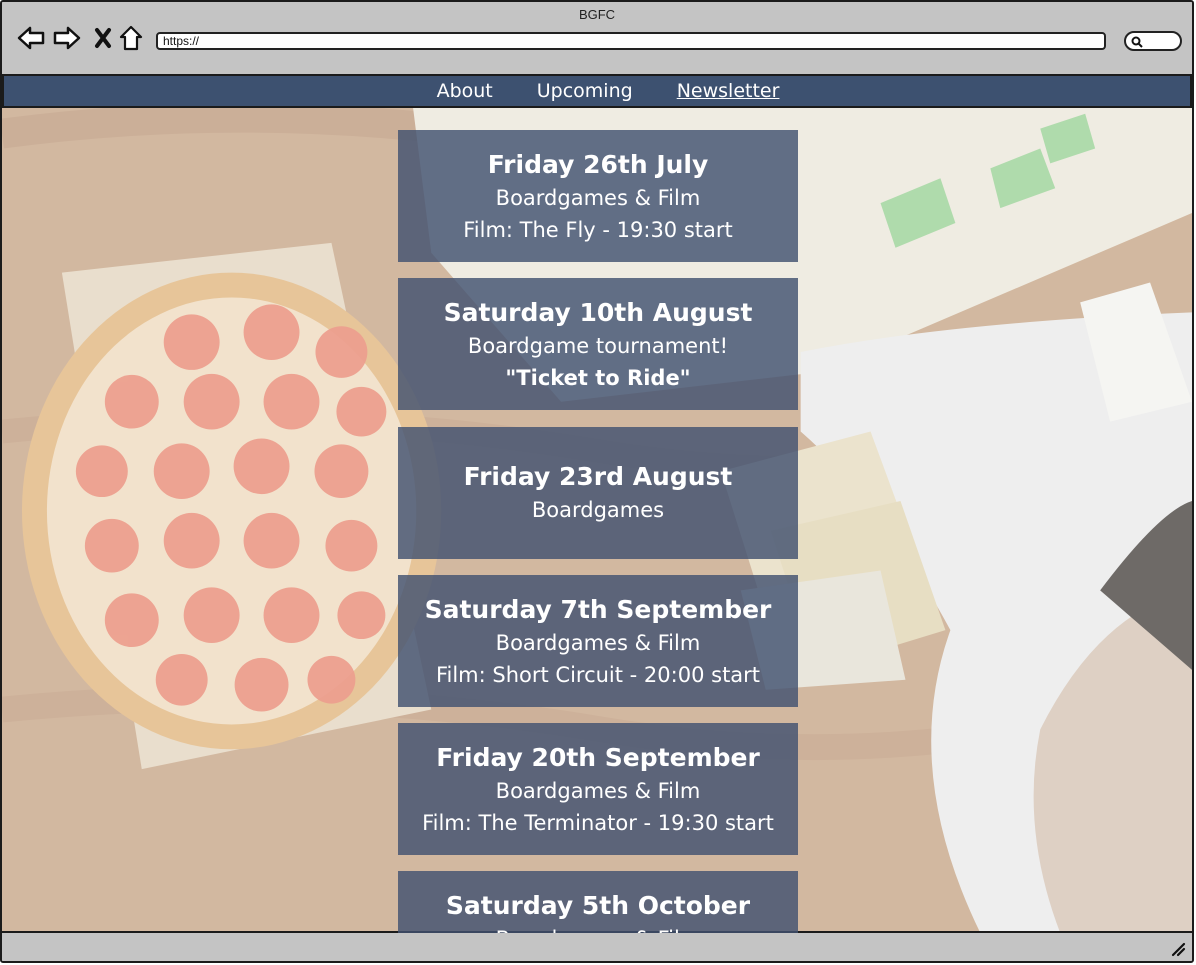 This screenshot has height=965, width=1196. I want to click on close-icon, so click(103, 38).